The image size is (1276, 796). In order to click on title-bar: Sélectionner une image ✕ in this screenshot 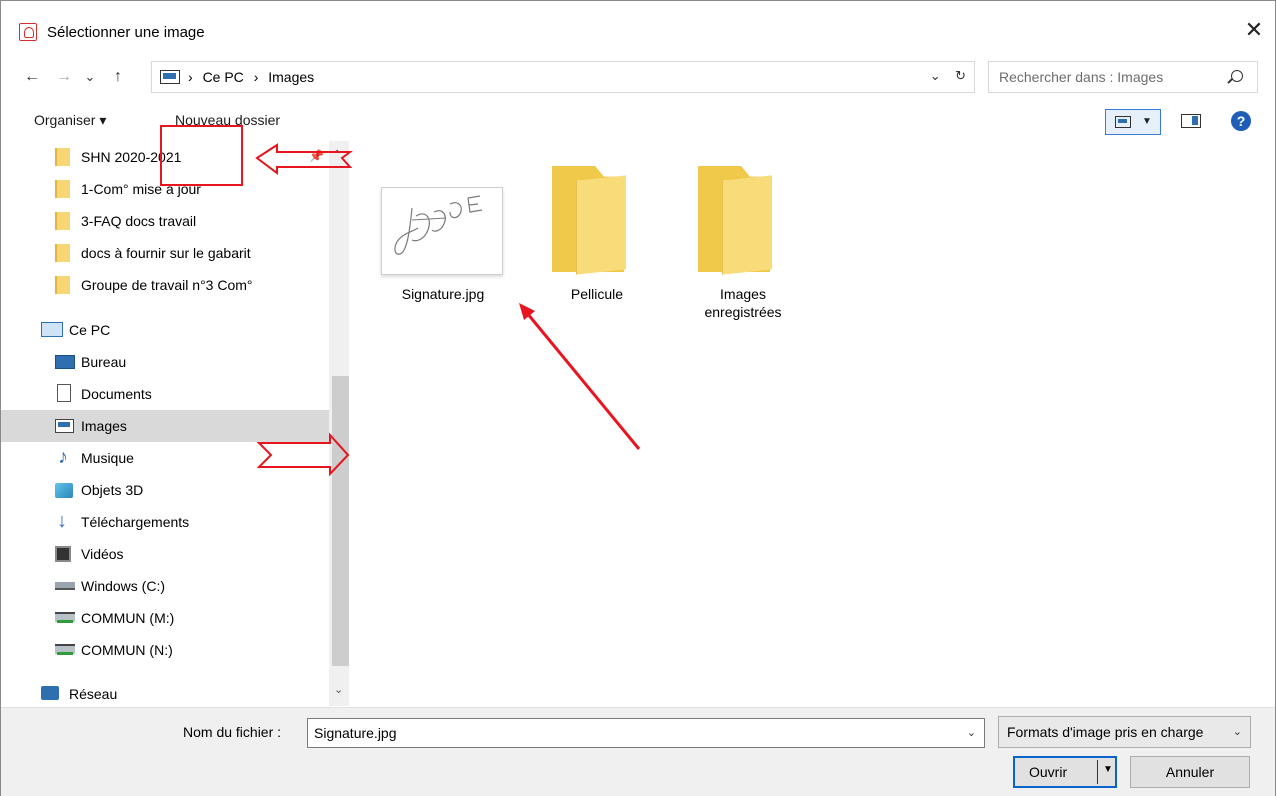, I will do `click(638, 26)`.